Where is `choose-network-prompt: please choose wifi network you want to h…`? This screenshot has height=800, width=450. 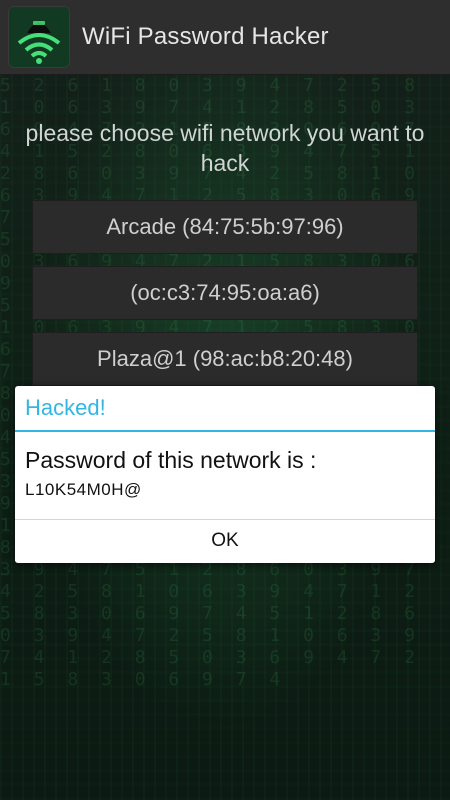 choose-network-prompt: please choose wifi network you want to h… is located at coordinates (225, 148).